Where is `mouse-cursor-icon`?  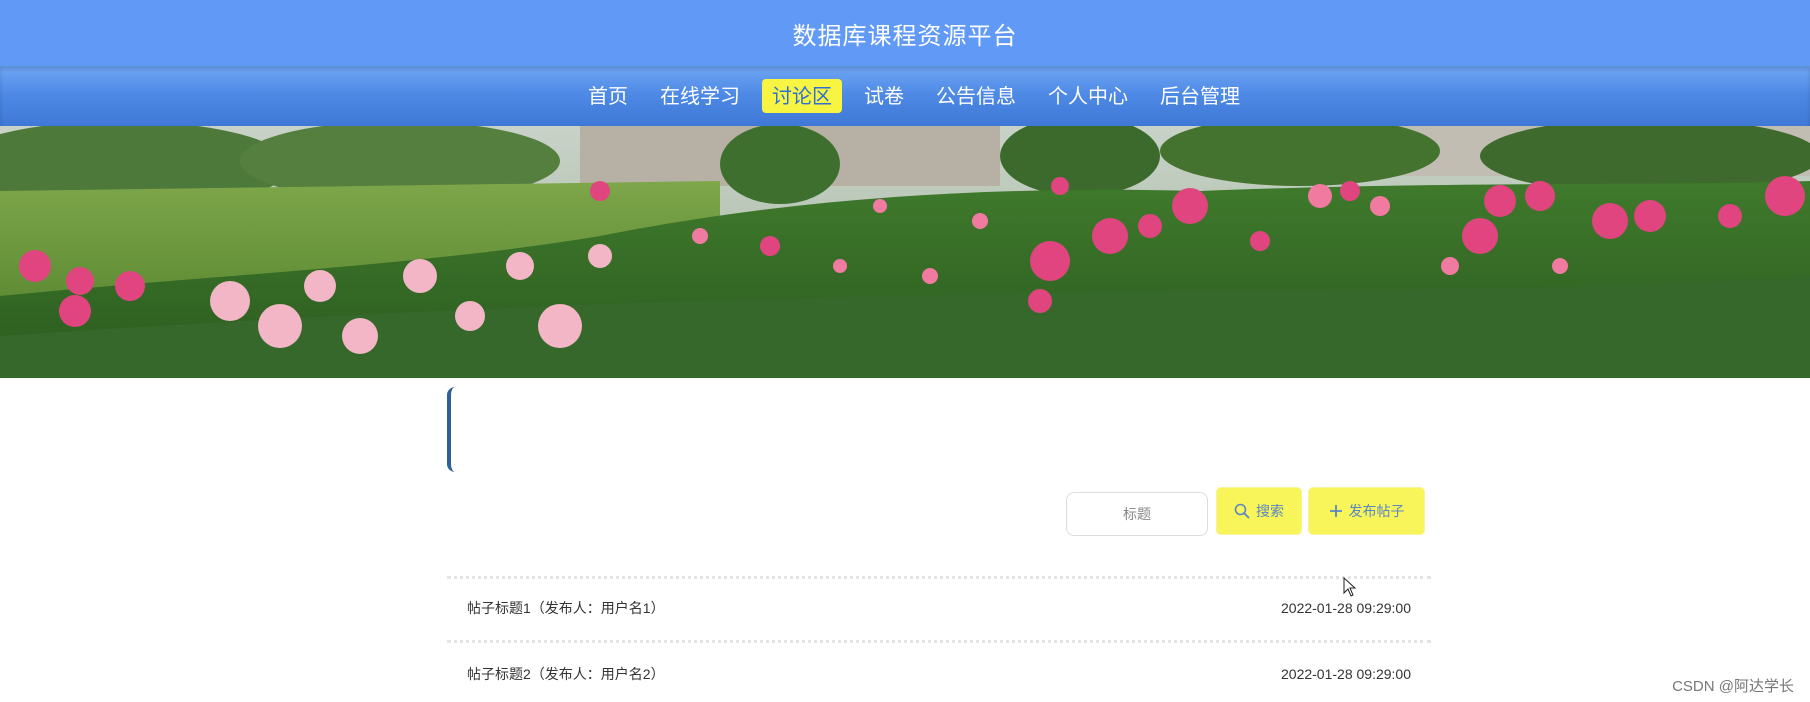 mouse-cursor-icon is located at coordinates (1350, 588).